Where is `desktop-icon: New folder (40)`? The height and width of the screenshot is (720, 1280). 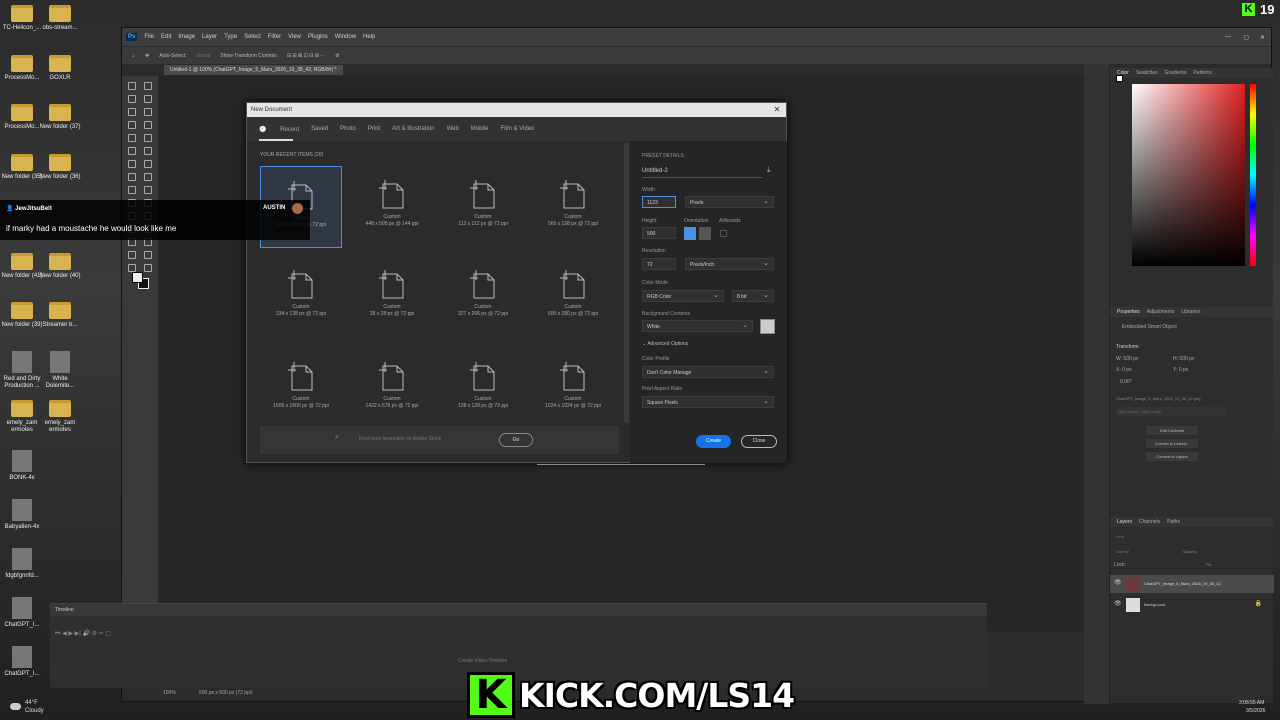
desktop-icon: New folder (40) is located at coordinates (60, 266).